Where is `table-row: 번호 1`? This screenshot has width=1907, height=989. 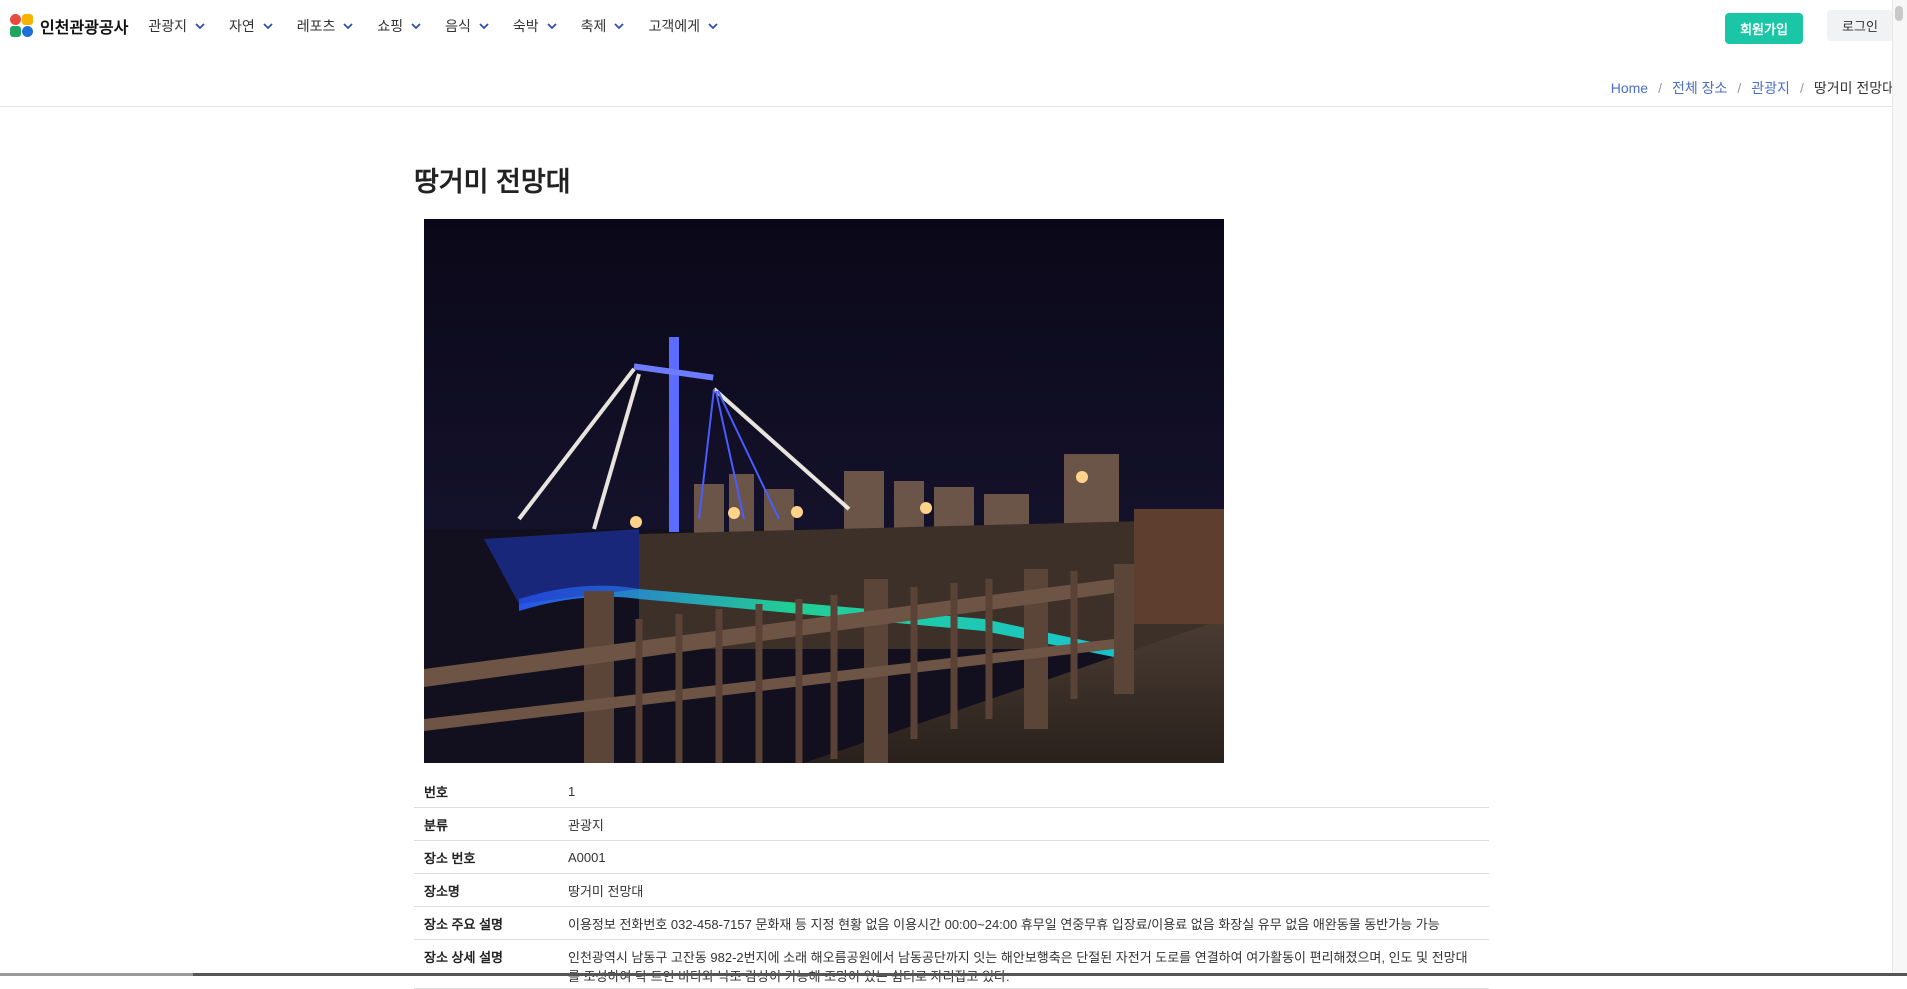
table-row: 번호 1 is located at coordinates (951, 791).